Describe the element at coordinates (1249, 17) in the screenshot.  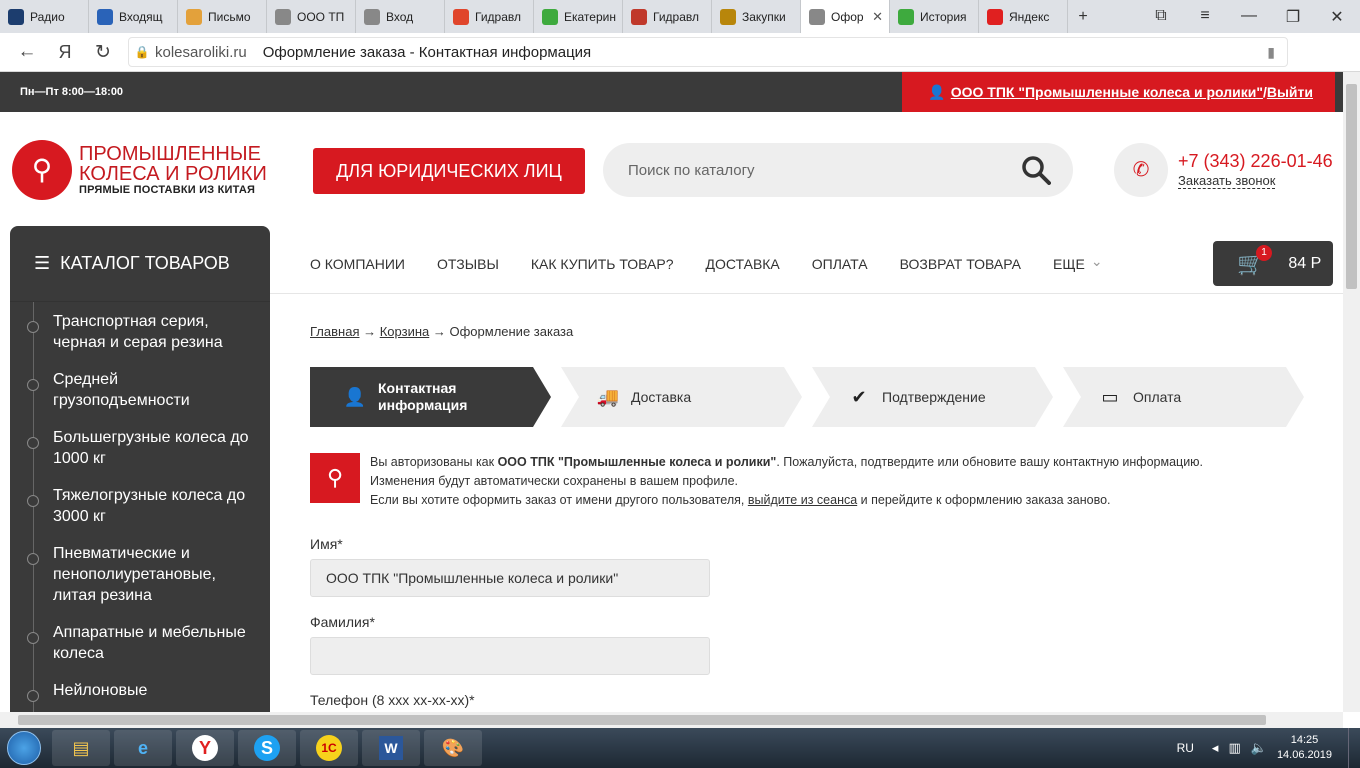
I see `minimize-icon: —` at that location.